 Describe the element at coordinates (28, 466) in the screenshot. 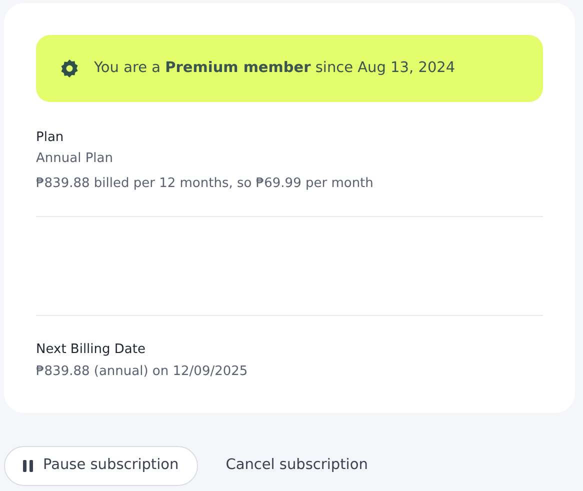

I see `pause-icon` at that location.